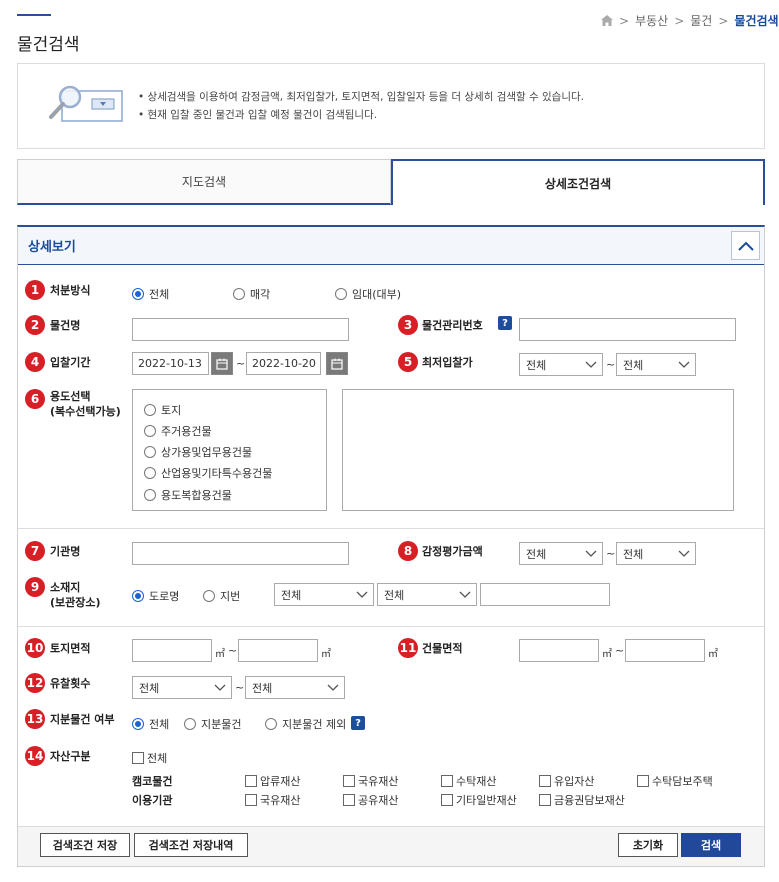  Describe the element at coordinates (212, 724) in the screenshot. I see `radio-share-only: 지분물건` at that location.